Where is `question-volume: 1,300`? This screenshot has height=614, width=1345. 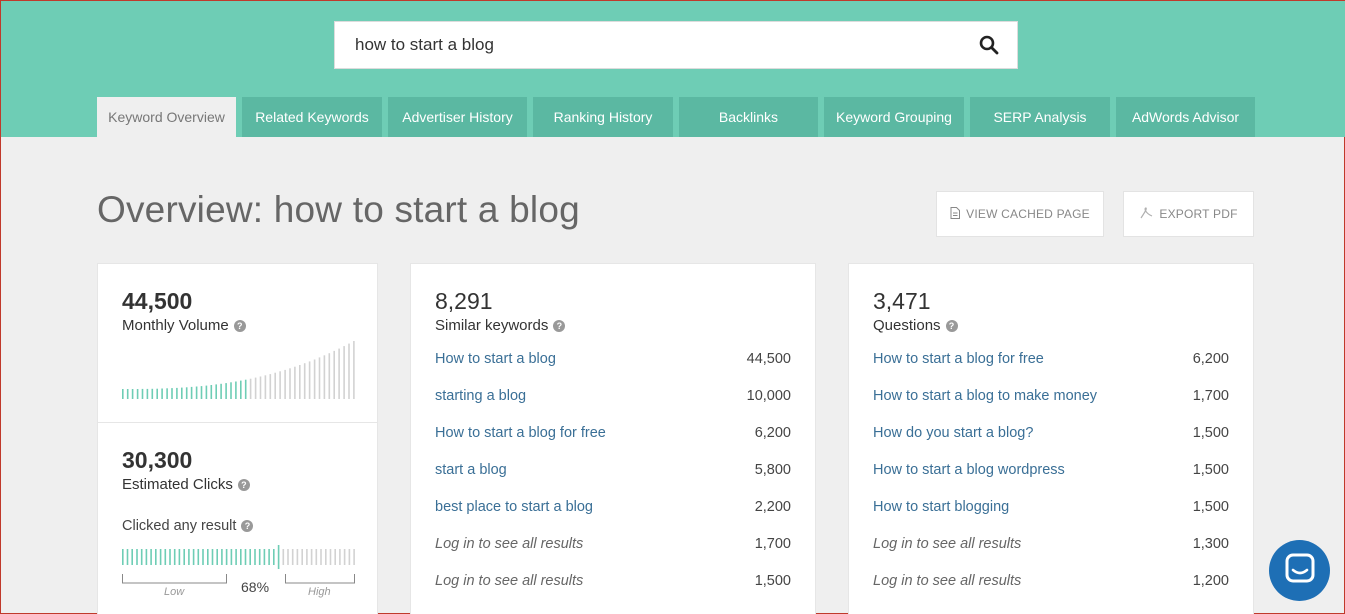 question-volume: 1,300 is located at coordinates (1210, 544).